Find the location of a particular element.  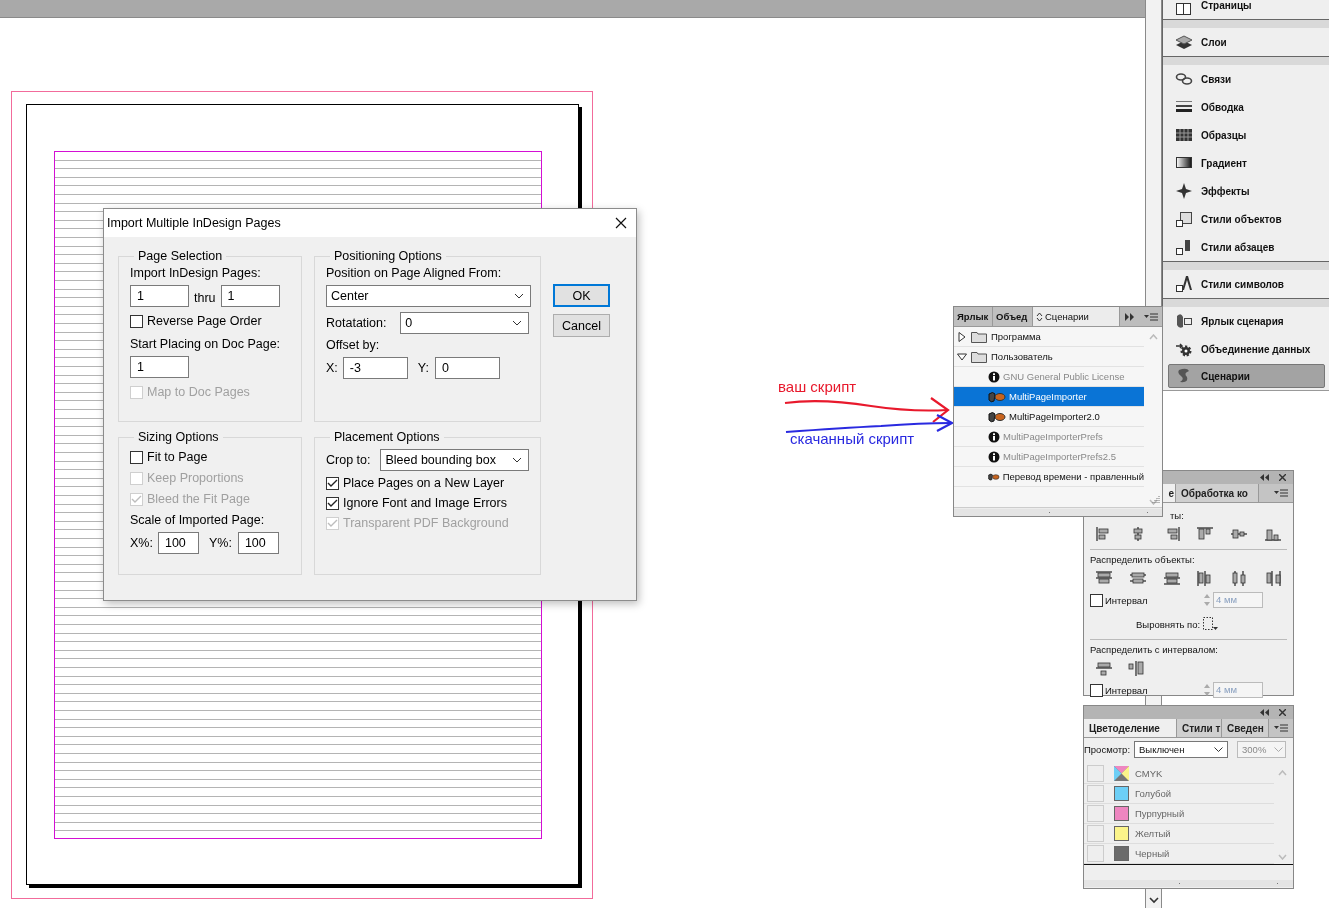

cmyk-swatch-icon is located at coordinates (1121, 773).